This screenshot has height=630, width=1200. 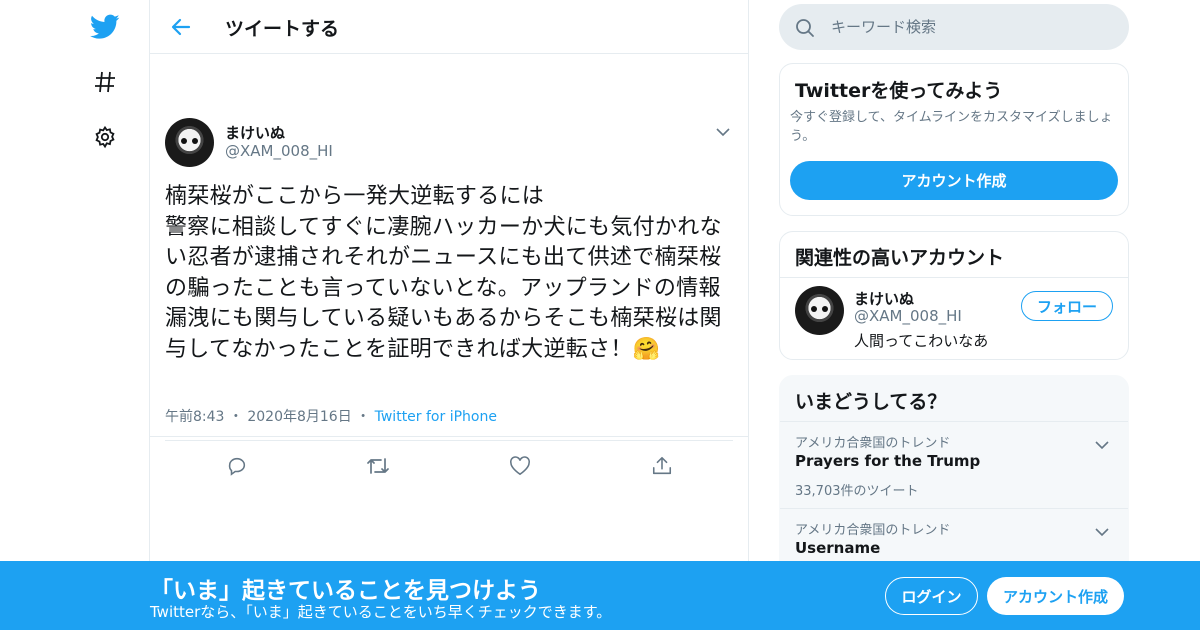 What do you see at coordinates (381, 612) in the screenshot?
I see `banner-subtitle: Twitterなら、「いま」起きていることをいち早くチェックできます。` at bounding box center [381, 612].